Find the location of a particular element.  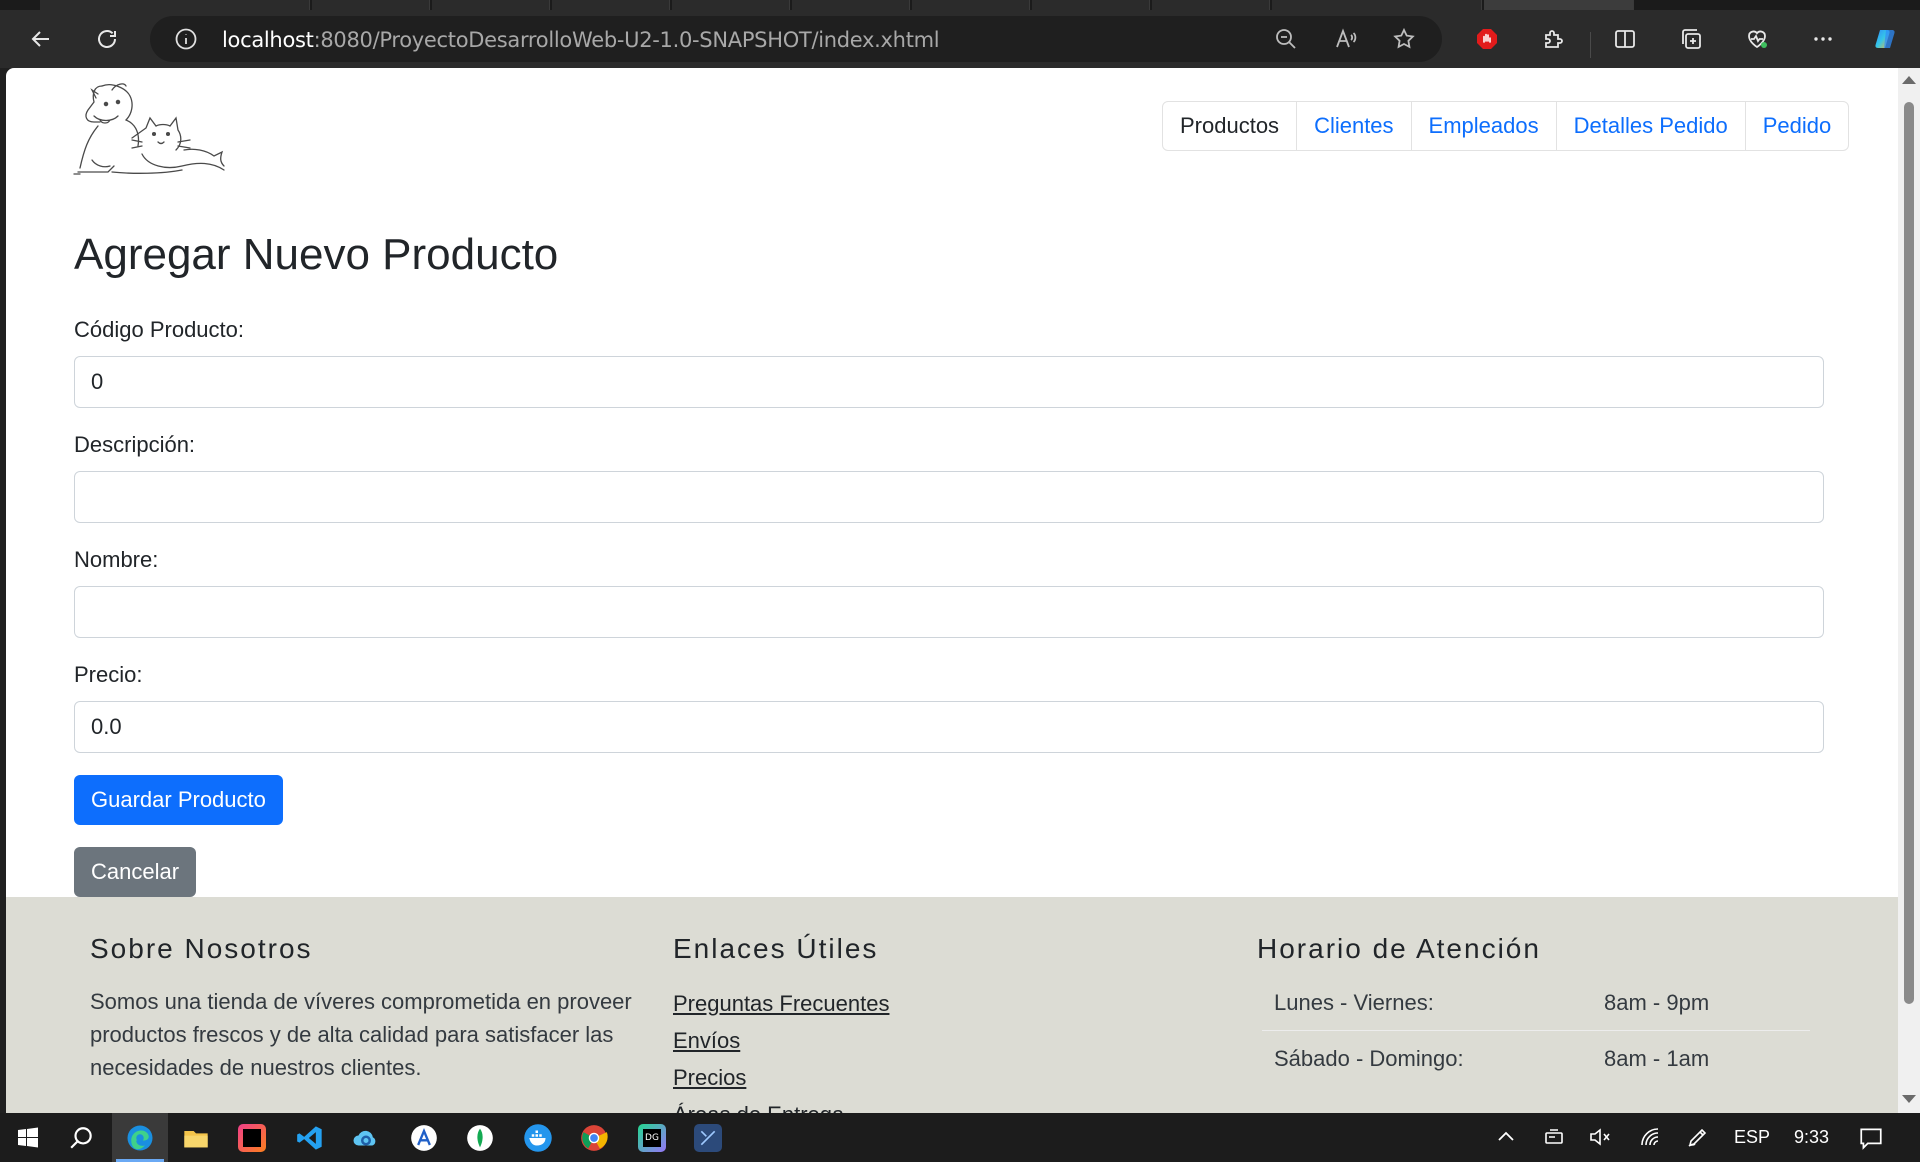

taskbar-chrome is located at coordinates (594, 1137).